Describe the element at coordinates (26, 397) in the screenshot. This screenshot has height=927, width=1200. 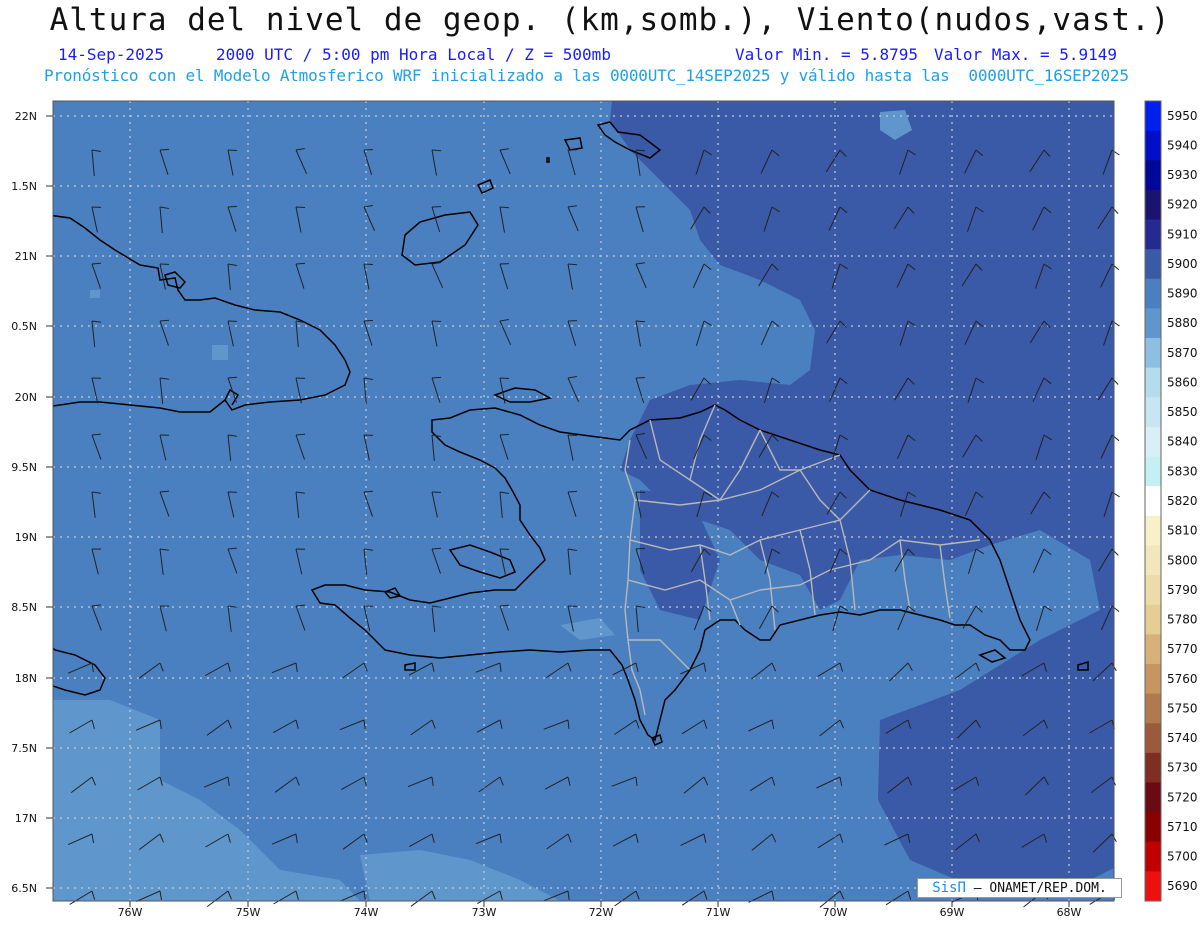
I see `lat-label: 20N` at that location.